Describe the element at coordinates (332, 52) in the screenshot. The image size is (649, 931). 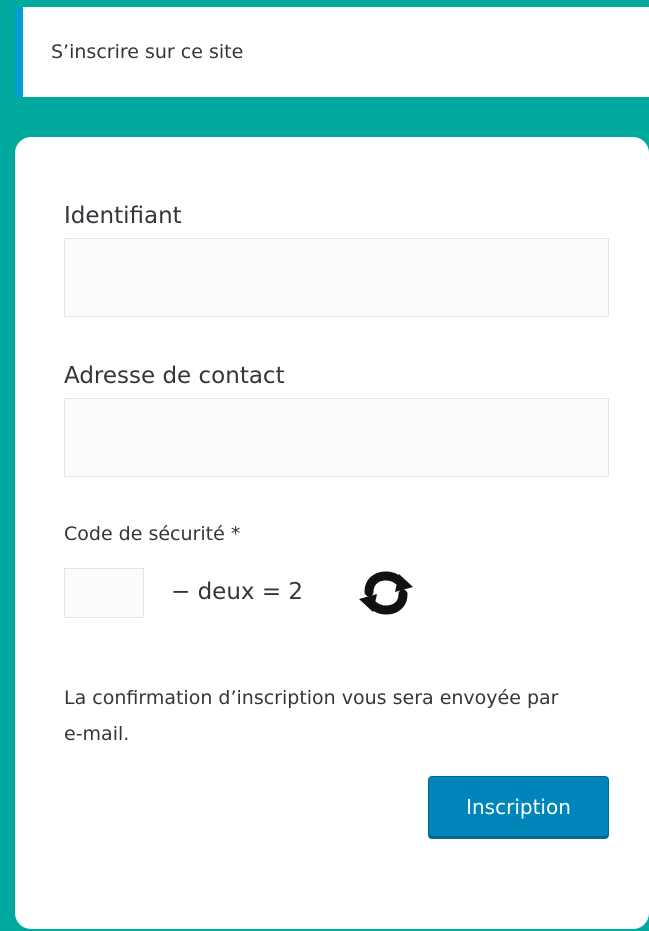
I see `registration-notice: S’inscrire sur ce site` at that location.